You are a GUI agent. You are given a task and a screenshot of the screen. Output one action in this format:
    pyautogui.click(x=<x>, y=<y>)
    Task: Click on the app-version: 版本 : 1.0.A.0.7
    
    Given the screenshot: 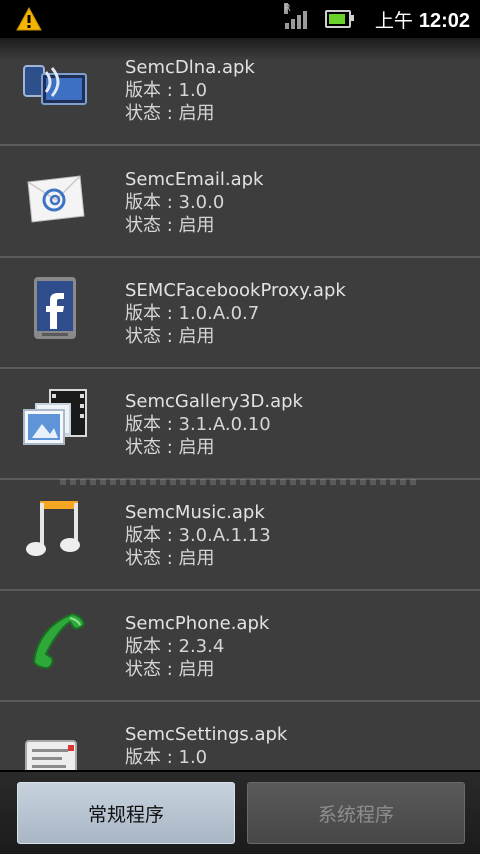 What is the action you would take?
    pyautogui.click(x=192, y=313)
    